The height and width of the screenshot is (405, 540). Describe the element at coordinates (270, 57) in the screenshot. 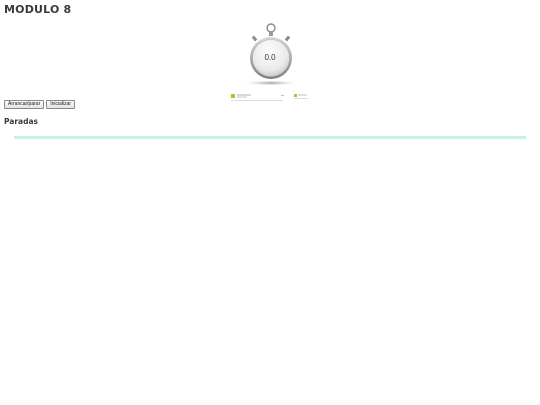

I see `stopwatch-display: 0.0` at that location.